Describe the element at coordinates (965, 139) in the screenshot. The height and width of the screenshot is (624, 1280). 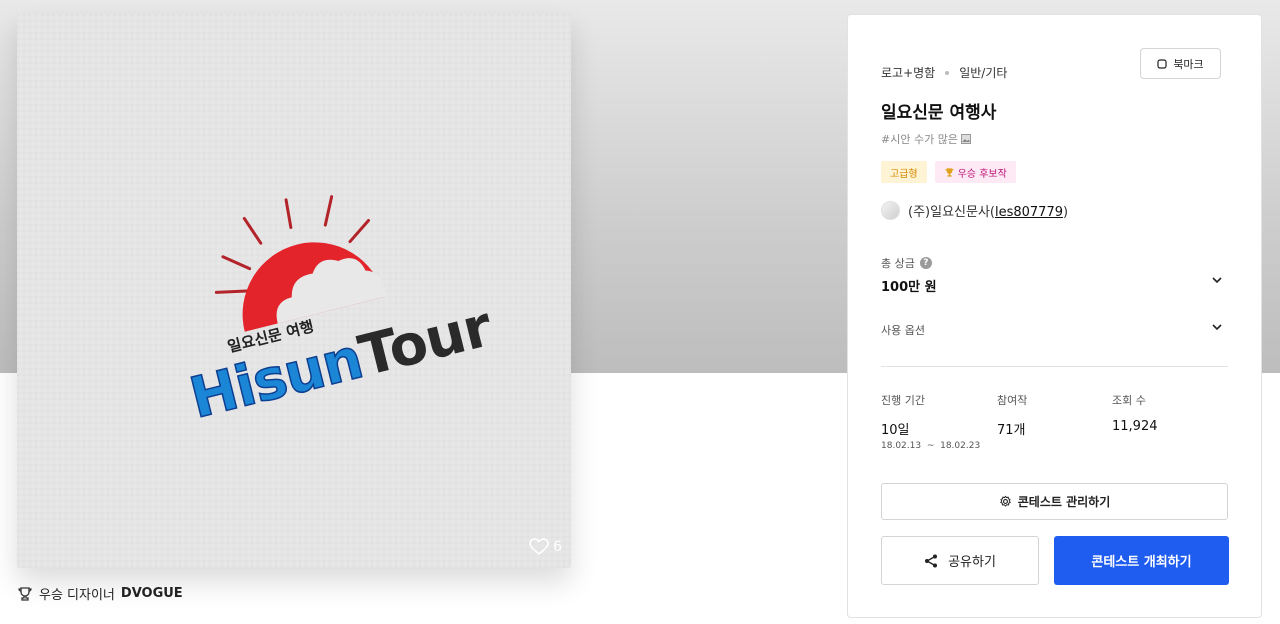
I see `image-icon` at that location.